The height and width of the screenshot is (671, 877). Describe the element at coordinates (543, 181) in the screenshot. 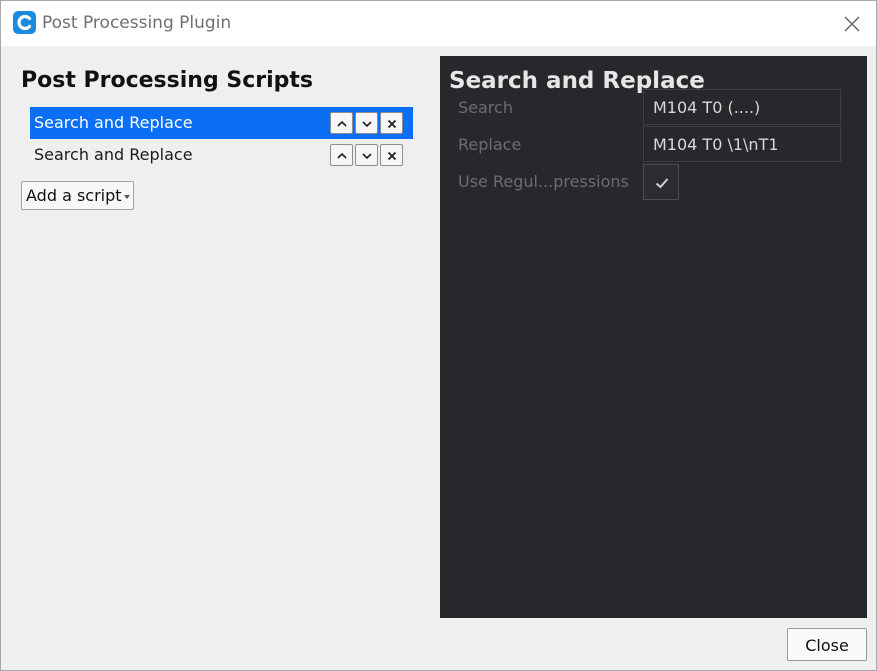

I see `regex-label: Use Regul...pressions` at that location.